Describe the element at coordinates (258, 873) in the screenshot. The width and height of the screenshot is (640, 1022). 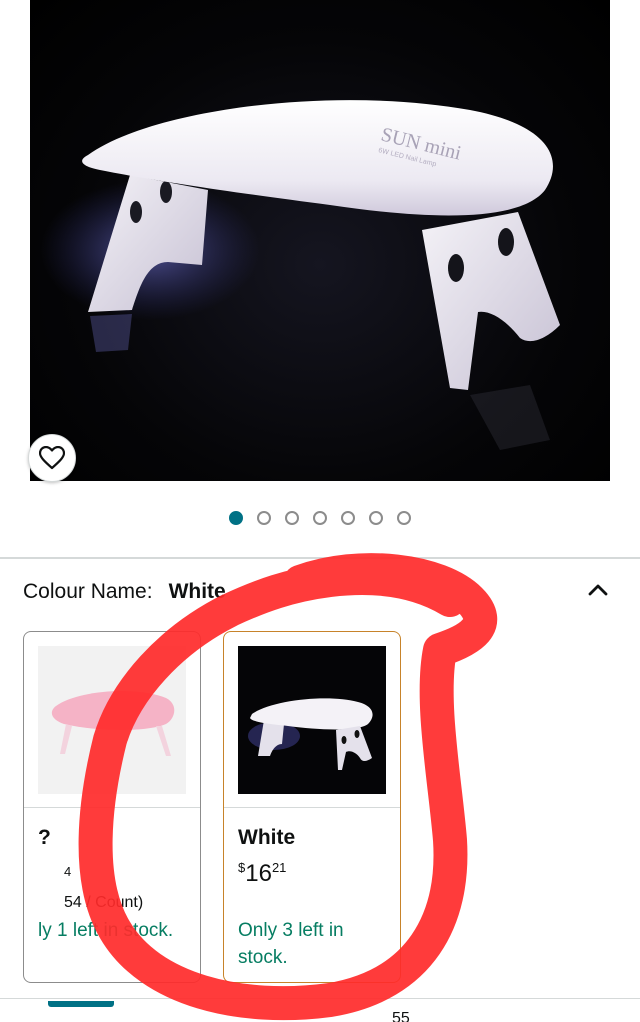
I see `option-price-whole: 16` at that location.